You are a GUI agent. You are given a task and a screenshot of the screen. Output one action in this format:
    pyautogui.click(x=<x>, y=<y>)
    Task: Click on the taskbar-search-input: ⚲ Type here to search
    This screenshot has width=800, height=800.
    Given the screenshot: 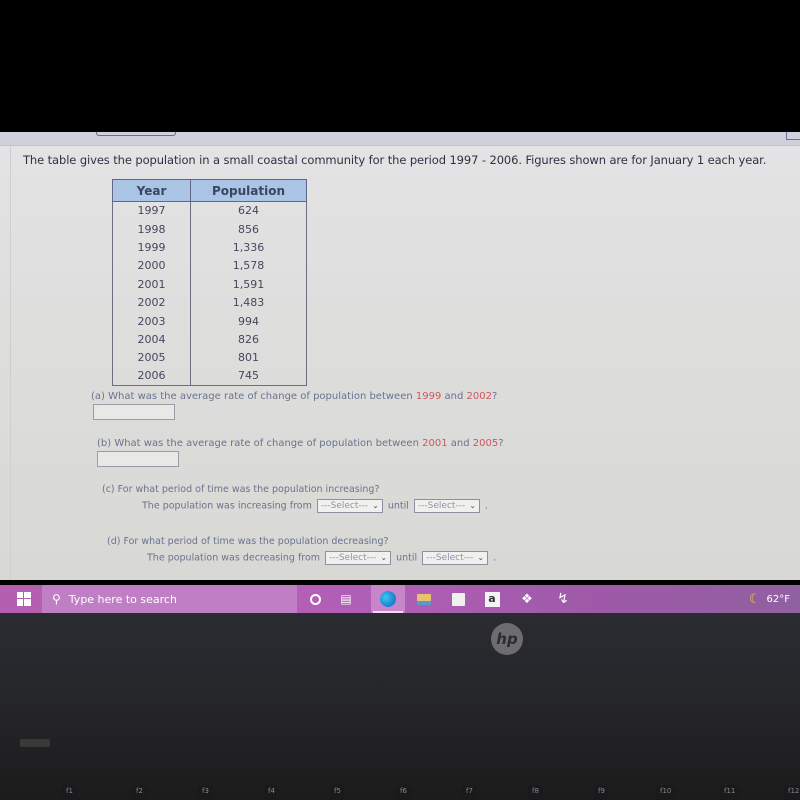 What is the action you would take?
    pyautogui.click(x=169, y=599)
    